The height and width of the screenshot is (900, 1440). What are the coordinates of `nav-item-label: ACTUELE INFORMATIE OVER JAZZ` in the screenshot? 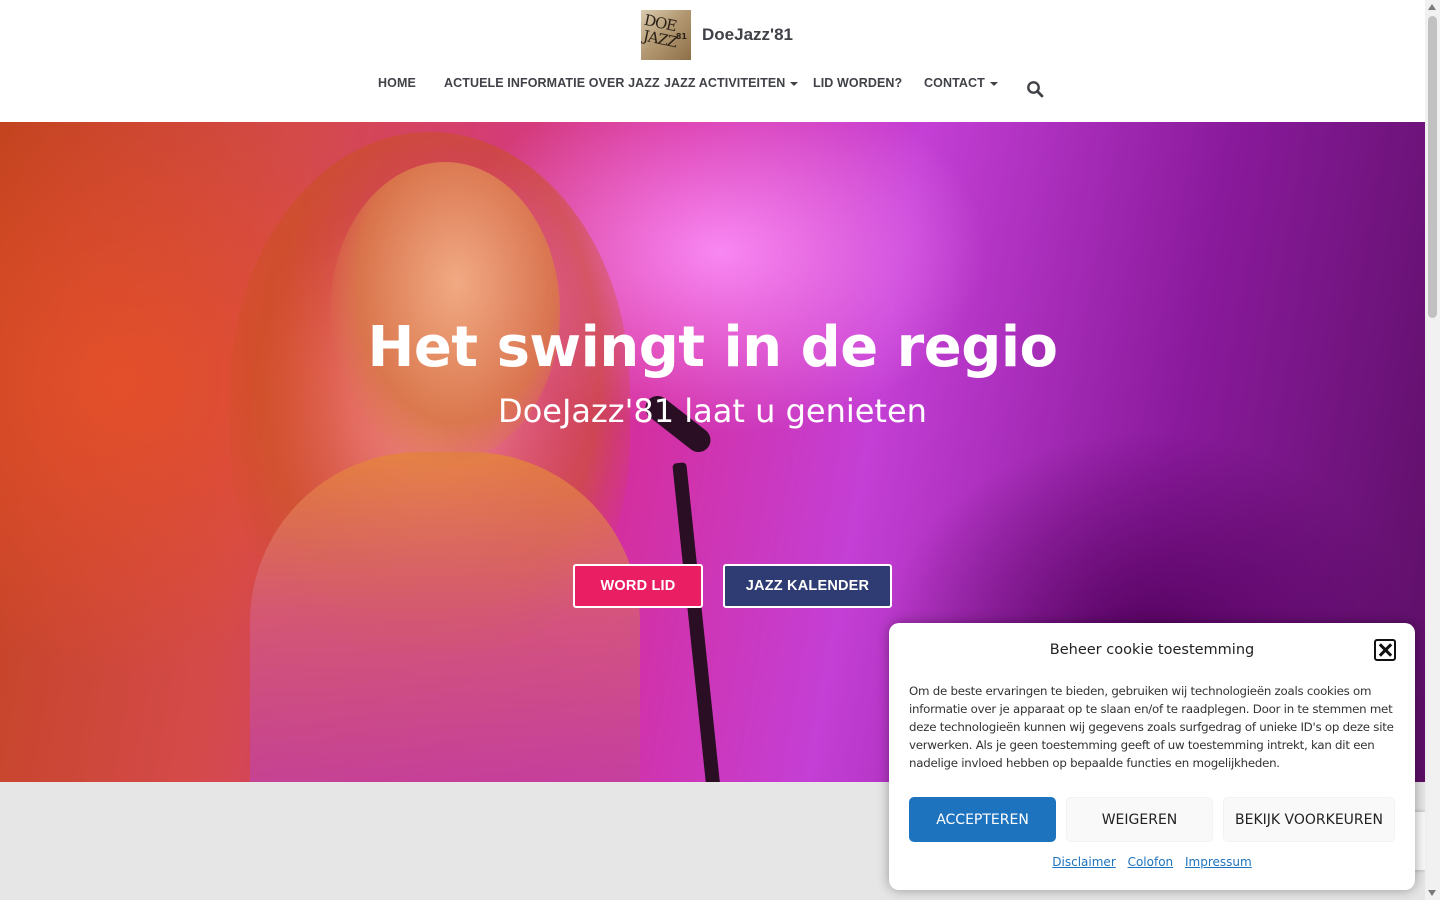 It's located at (552, 83).